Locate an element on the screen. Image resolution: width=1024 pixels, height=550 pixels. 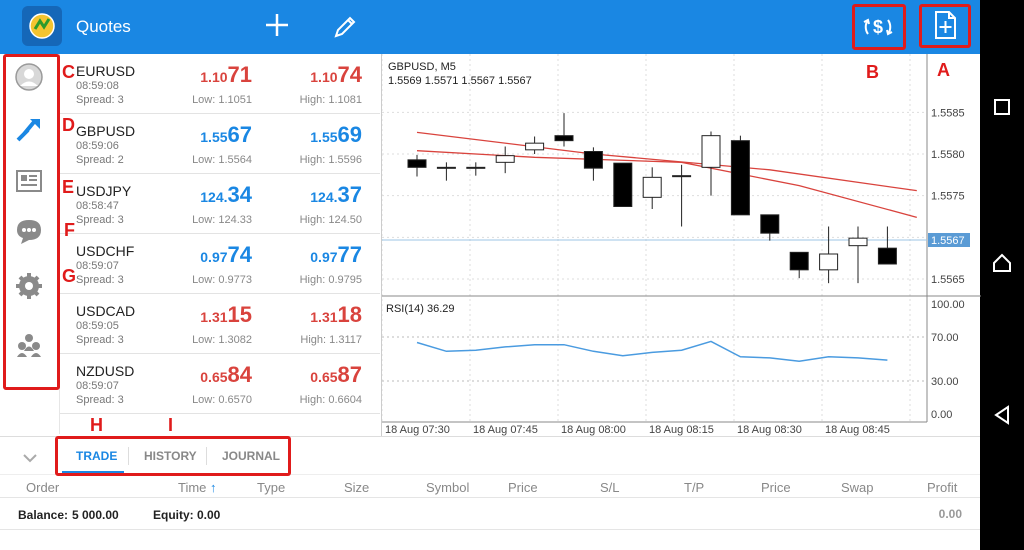
rsi-axis: 100.00 70.00 30.00 0.00 is located at coordinates (948, 360).